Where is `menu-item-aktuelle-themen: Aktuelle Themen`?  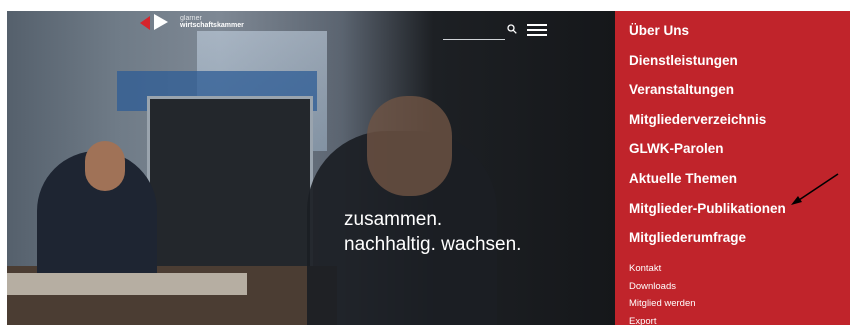 menu-item-aktuelle-themen: Aktuelle Themen is located at coordinates (707, 184).